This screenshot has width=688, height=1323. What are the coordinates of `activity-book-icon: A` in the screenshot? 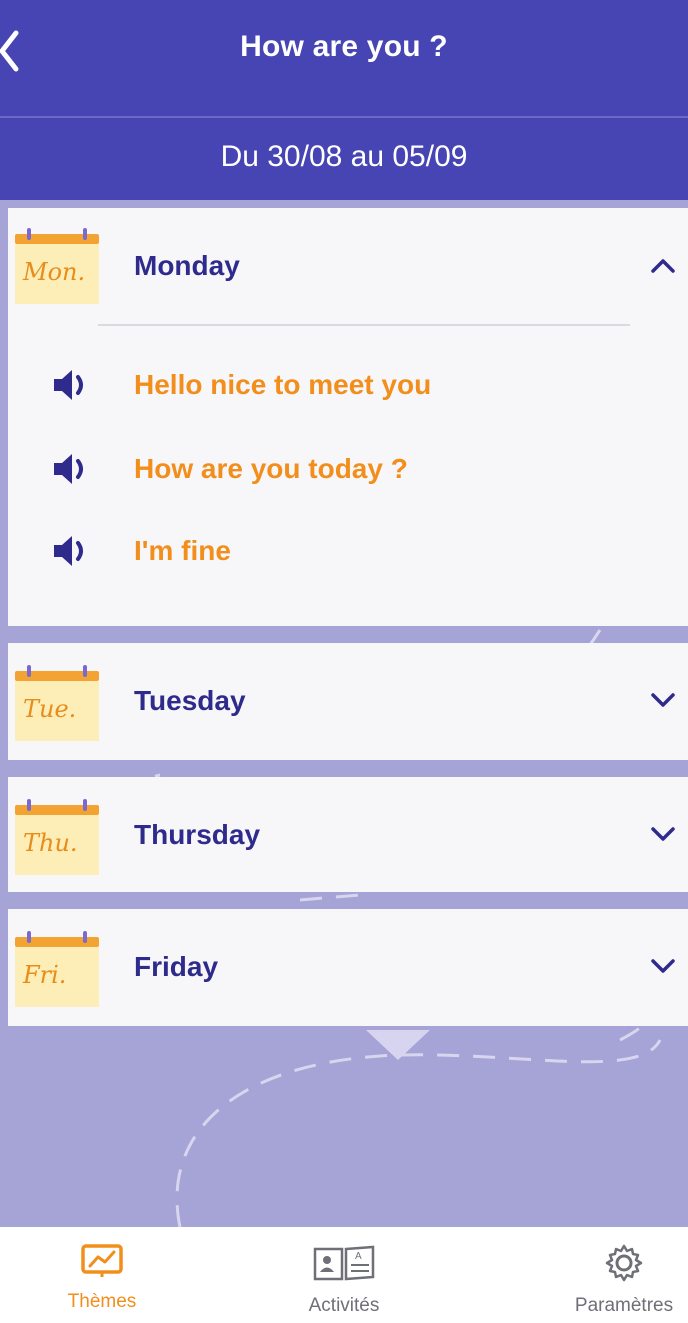 It's located at (344, 1263).